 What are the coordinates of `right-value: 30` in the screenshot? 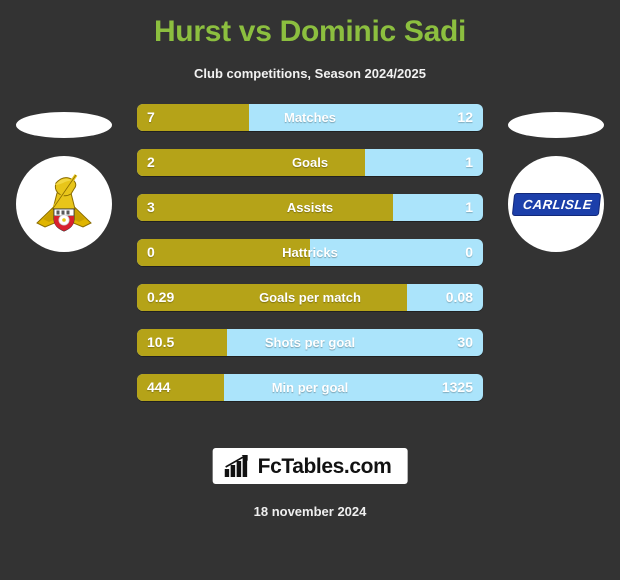 It's located at (465, 342).